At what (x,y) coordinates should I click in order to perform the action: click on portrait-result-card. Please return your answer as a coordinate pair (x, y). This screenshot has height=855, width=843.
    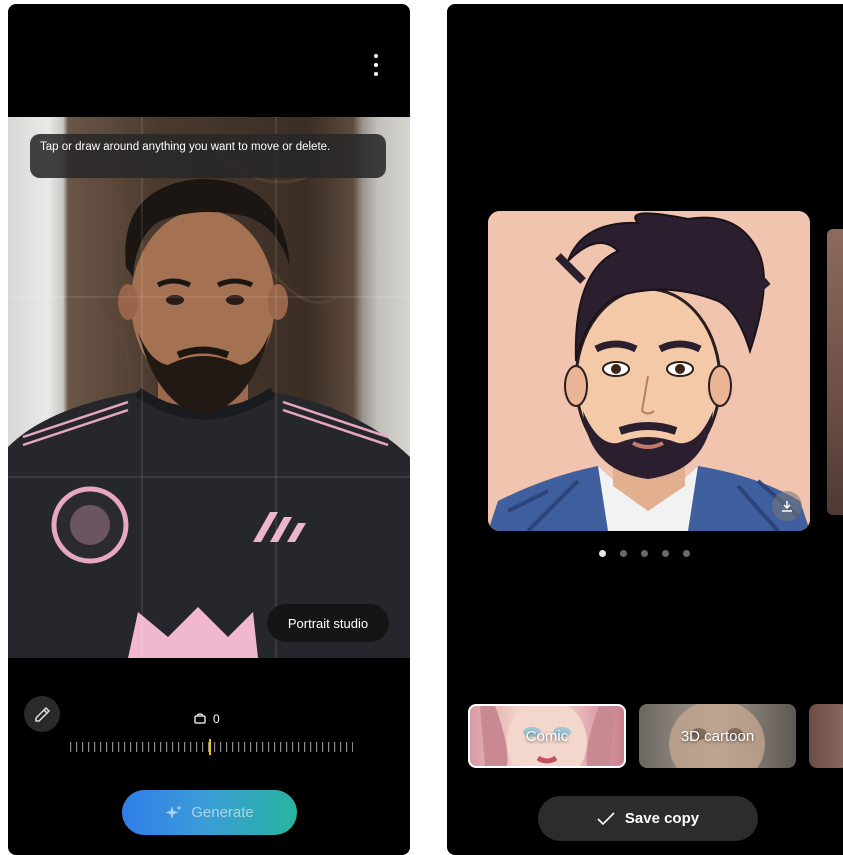
    Looking at the image, I should click on (649, 371).